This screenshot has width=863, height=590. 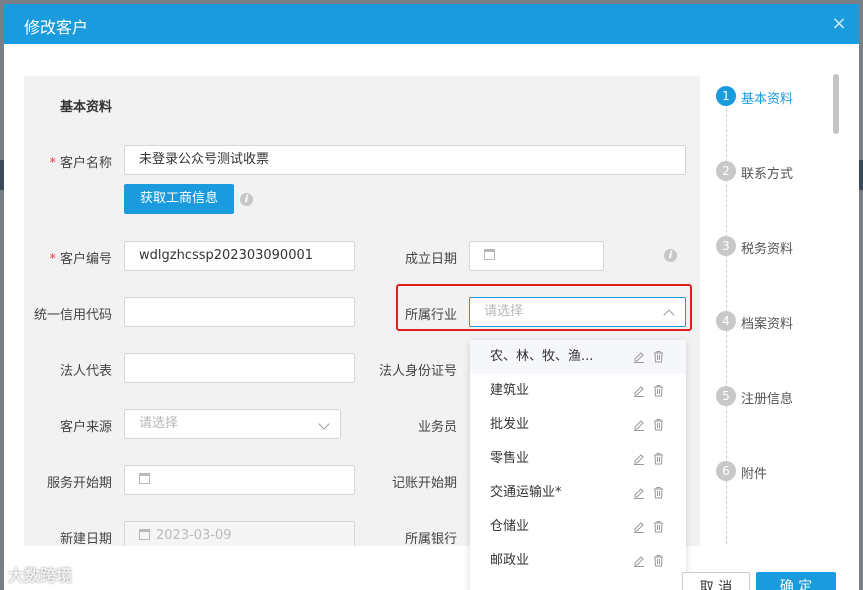 I want to click on section-title: 基本资料, so click(x=86, y=107).